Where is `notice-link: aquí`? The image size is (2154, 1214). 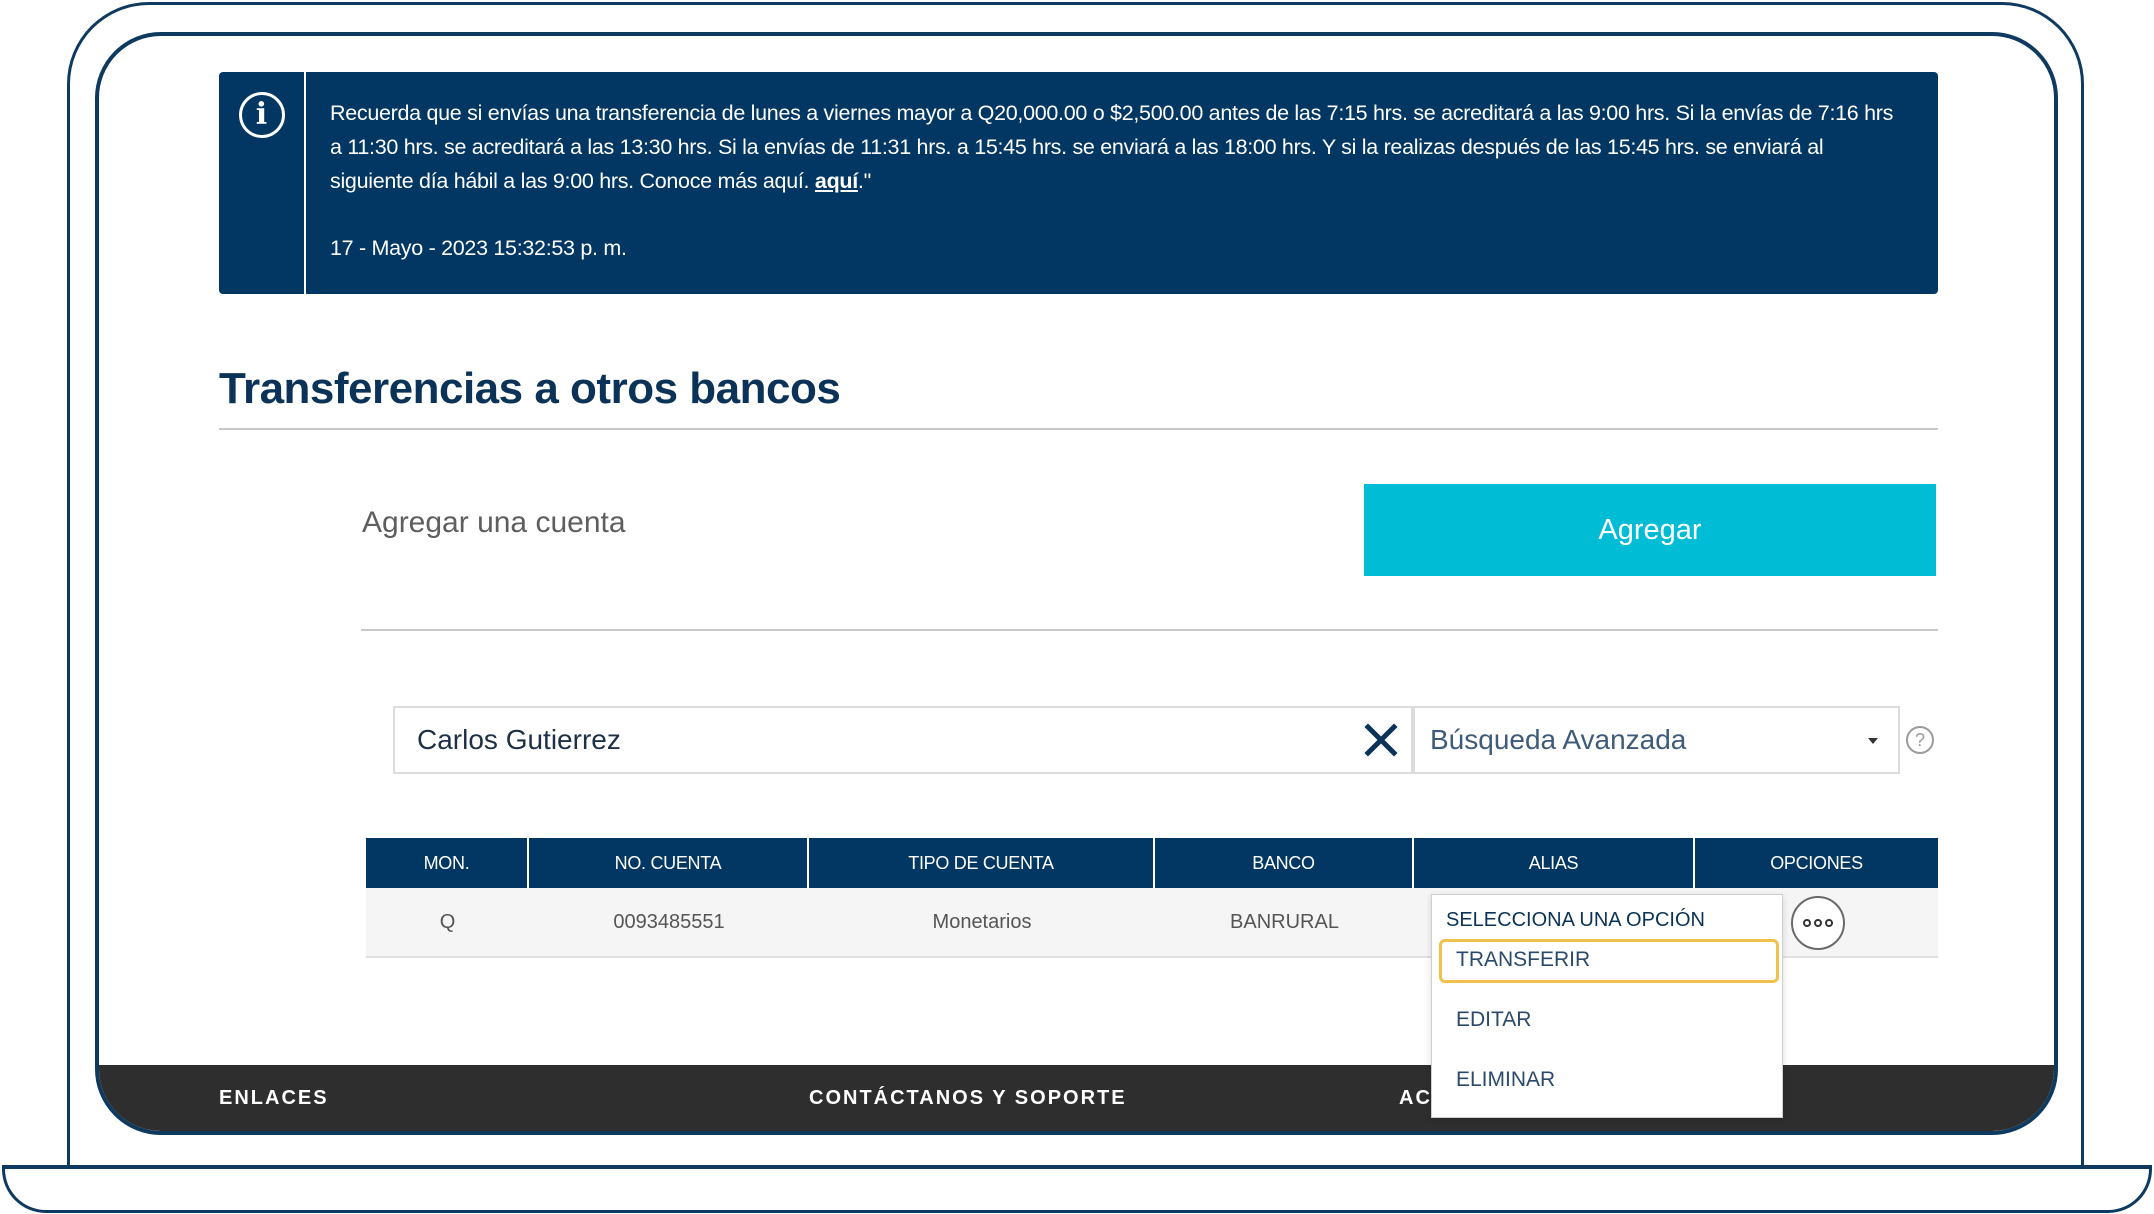
notice-link: aquí is located at coordinates (836, 181).